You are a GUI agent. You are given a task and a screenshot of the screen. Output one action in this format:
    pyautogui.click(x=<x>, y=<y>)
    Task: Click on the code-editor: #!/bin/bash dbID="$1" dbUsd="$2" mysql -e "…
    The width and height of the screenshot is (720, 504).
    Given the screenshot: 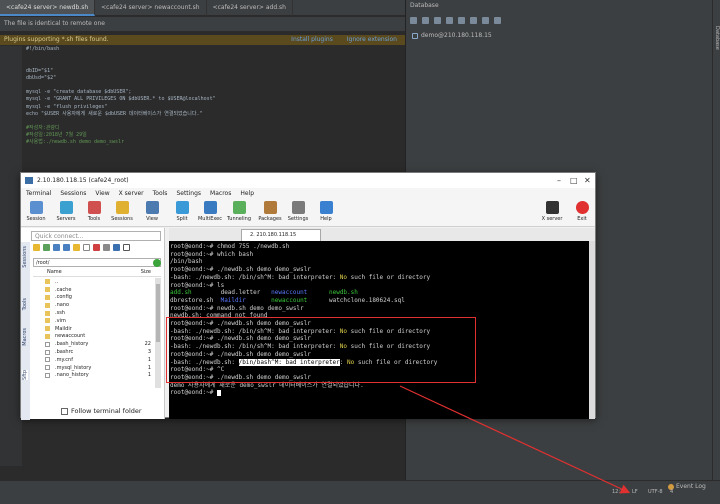 What is the action you would take?
    pyautogui.click(x=215, y=116)
    